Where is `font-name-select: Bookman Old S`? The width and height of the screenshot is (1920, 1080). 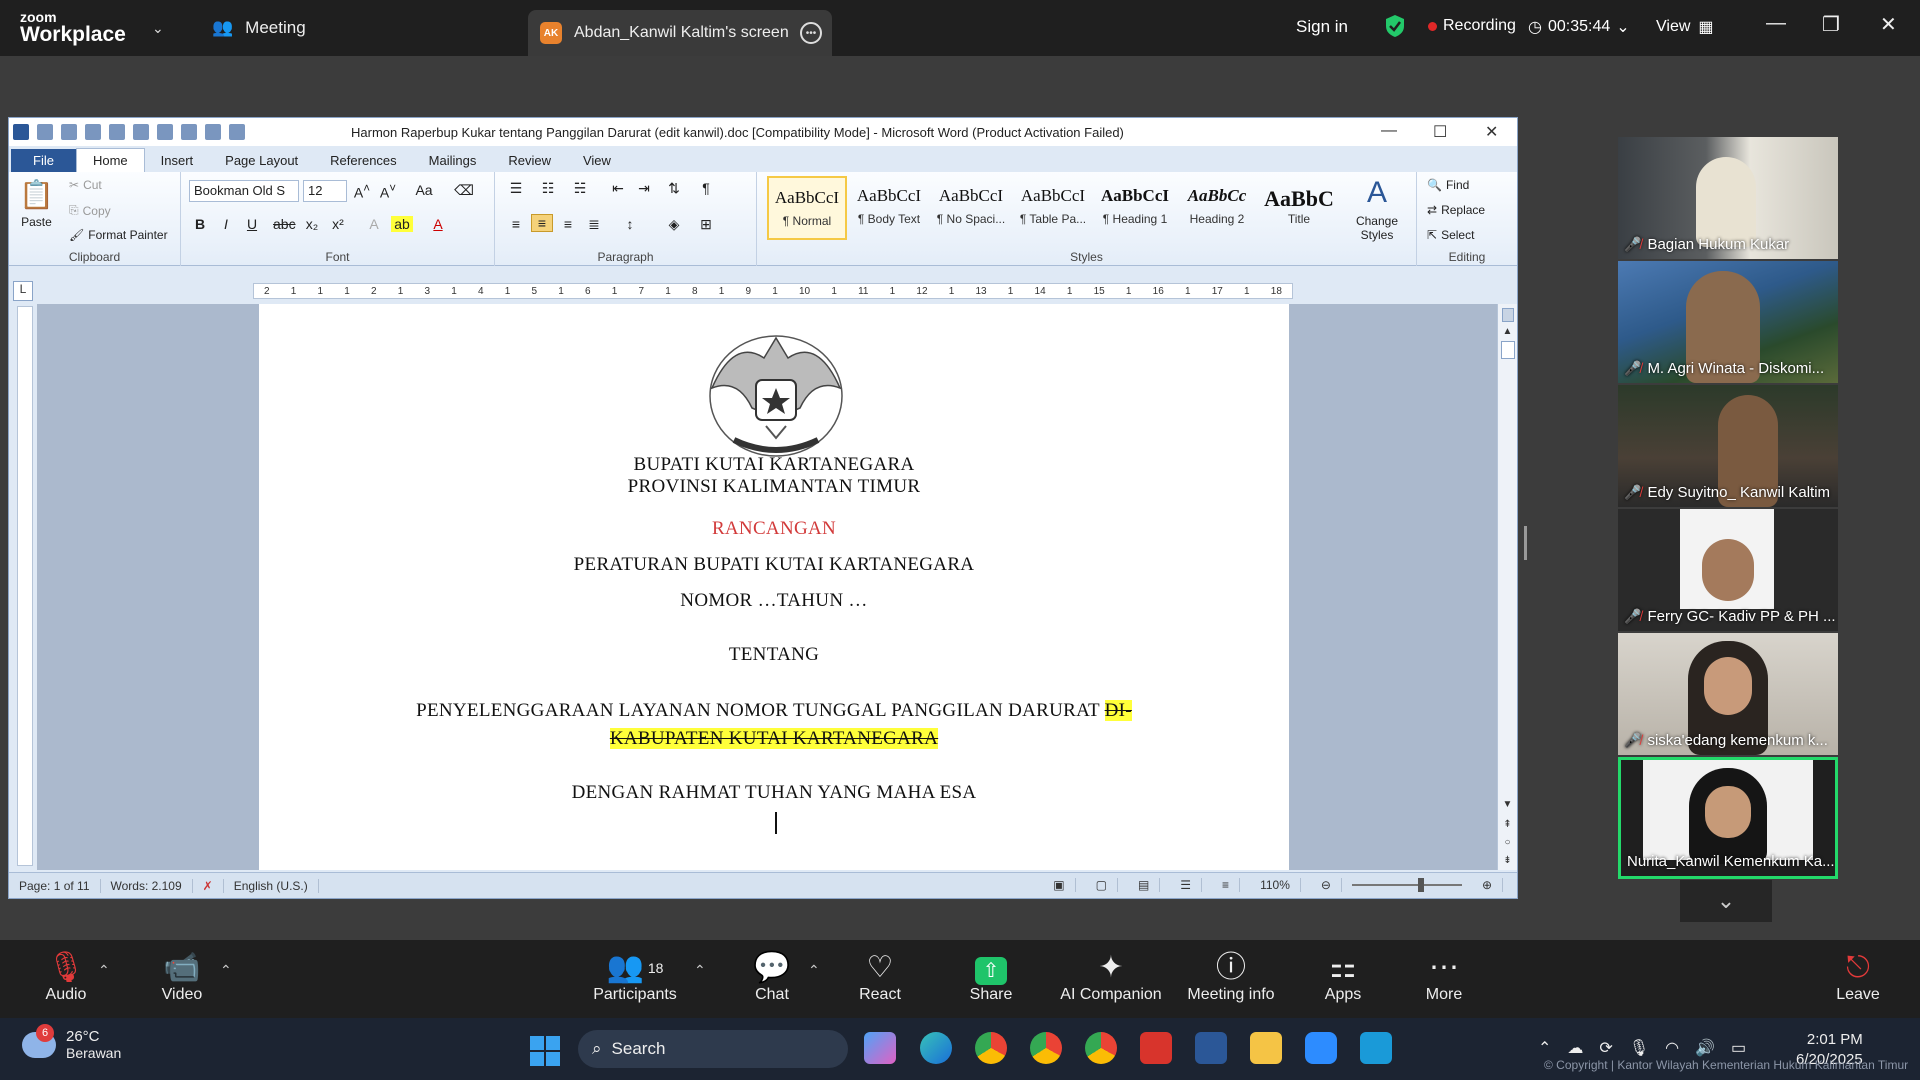
font-name-select: Bookman Old S is located at coordinates (244, 191).